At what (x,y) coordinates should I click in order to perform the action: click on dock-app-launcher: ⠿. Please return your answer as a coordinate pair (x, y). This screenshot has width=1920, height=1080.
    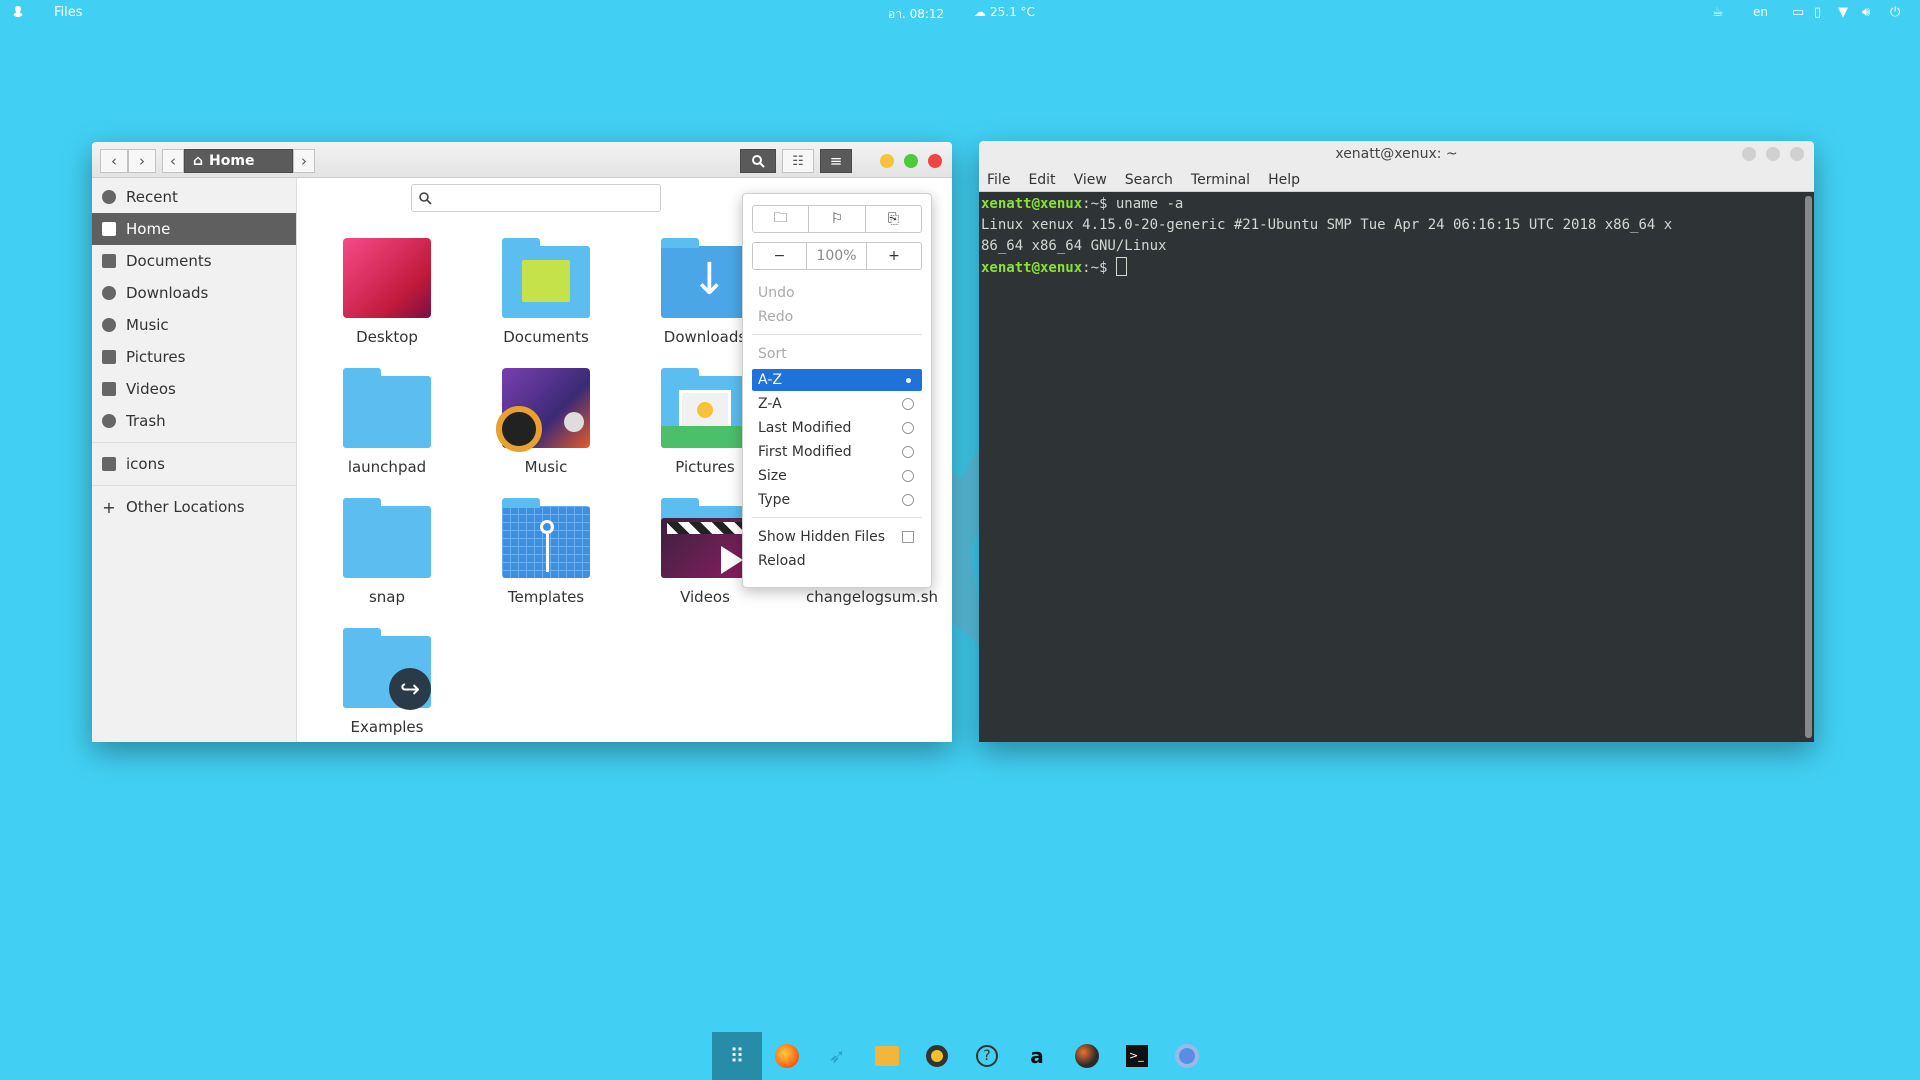
    Looking at the image, I should click on (737, 1056).